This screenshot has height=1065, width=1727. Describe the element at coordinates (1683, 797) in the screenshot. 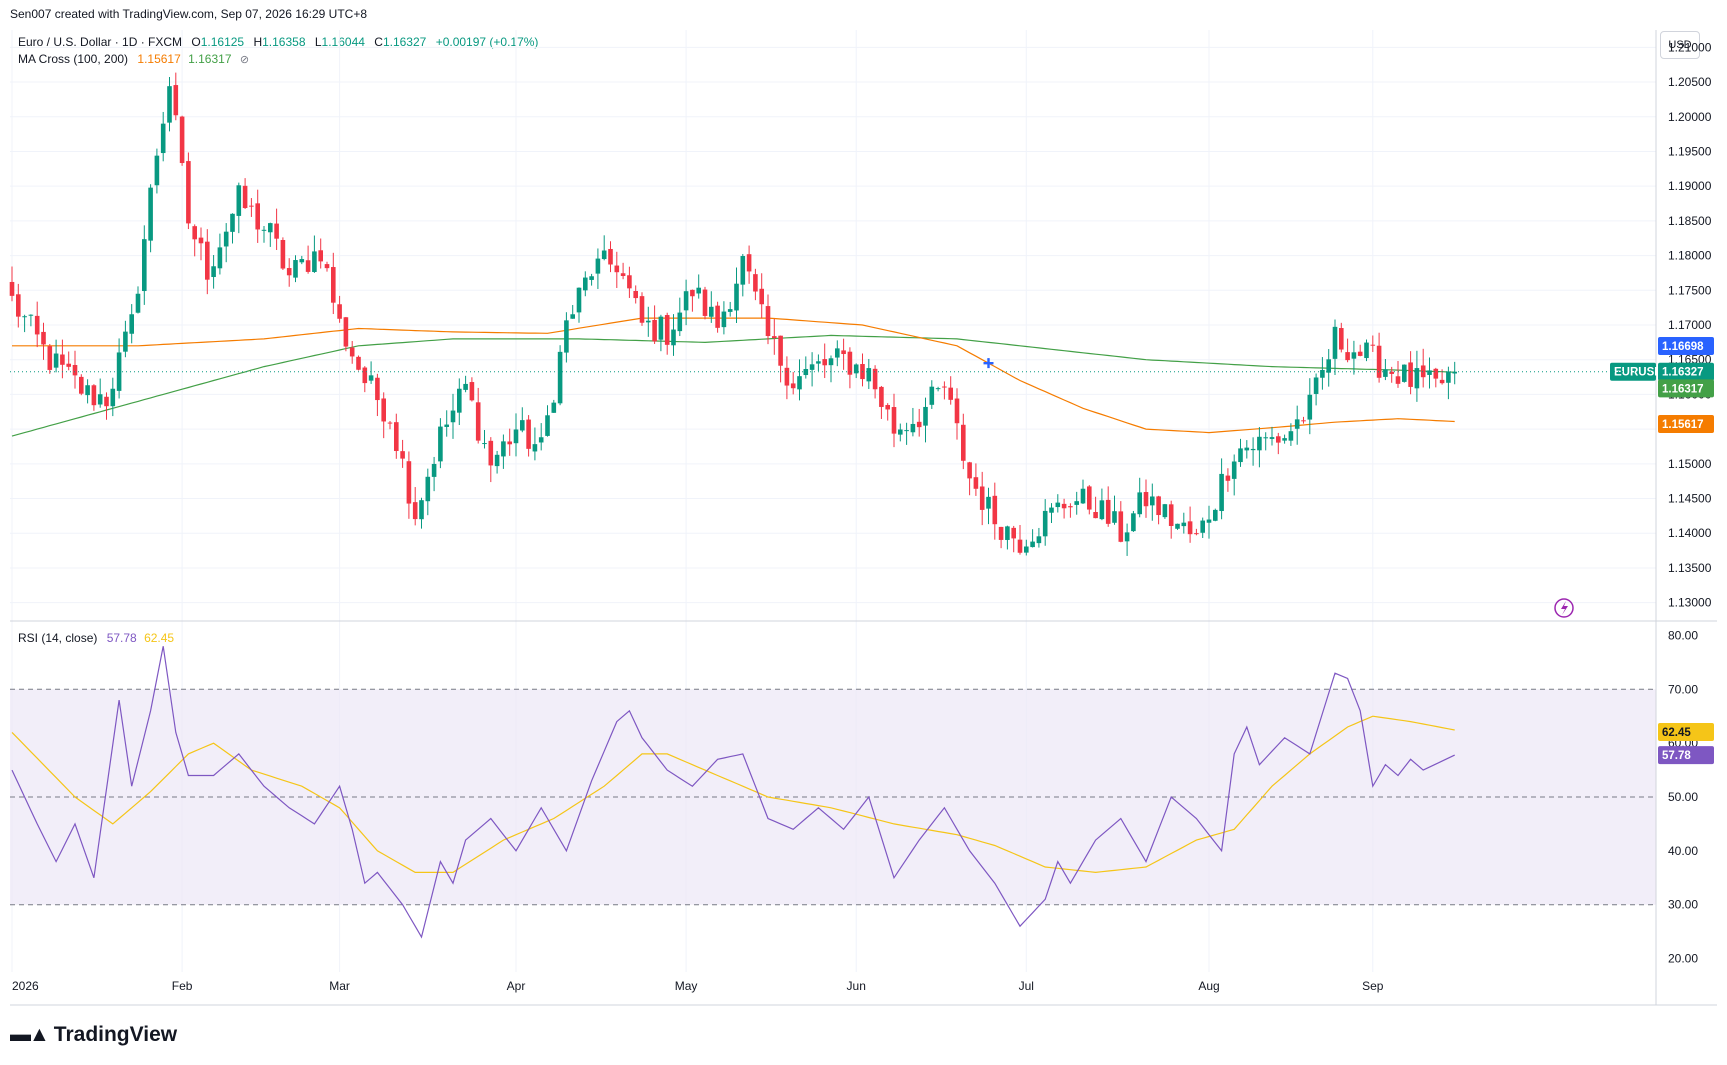

I see `rsi-tick-label: 50.00` at that location.